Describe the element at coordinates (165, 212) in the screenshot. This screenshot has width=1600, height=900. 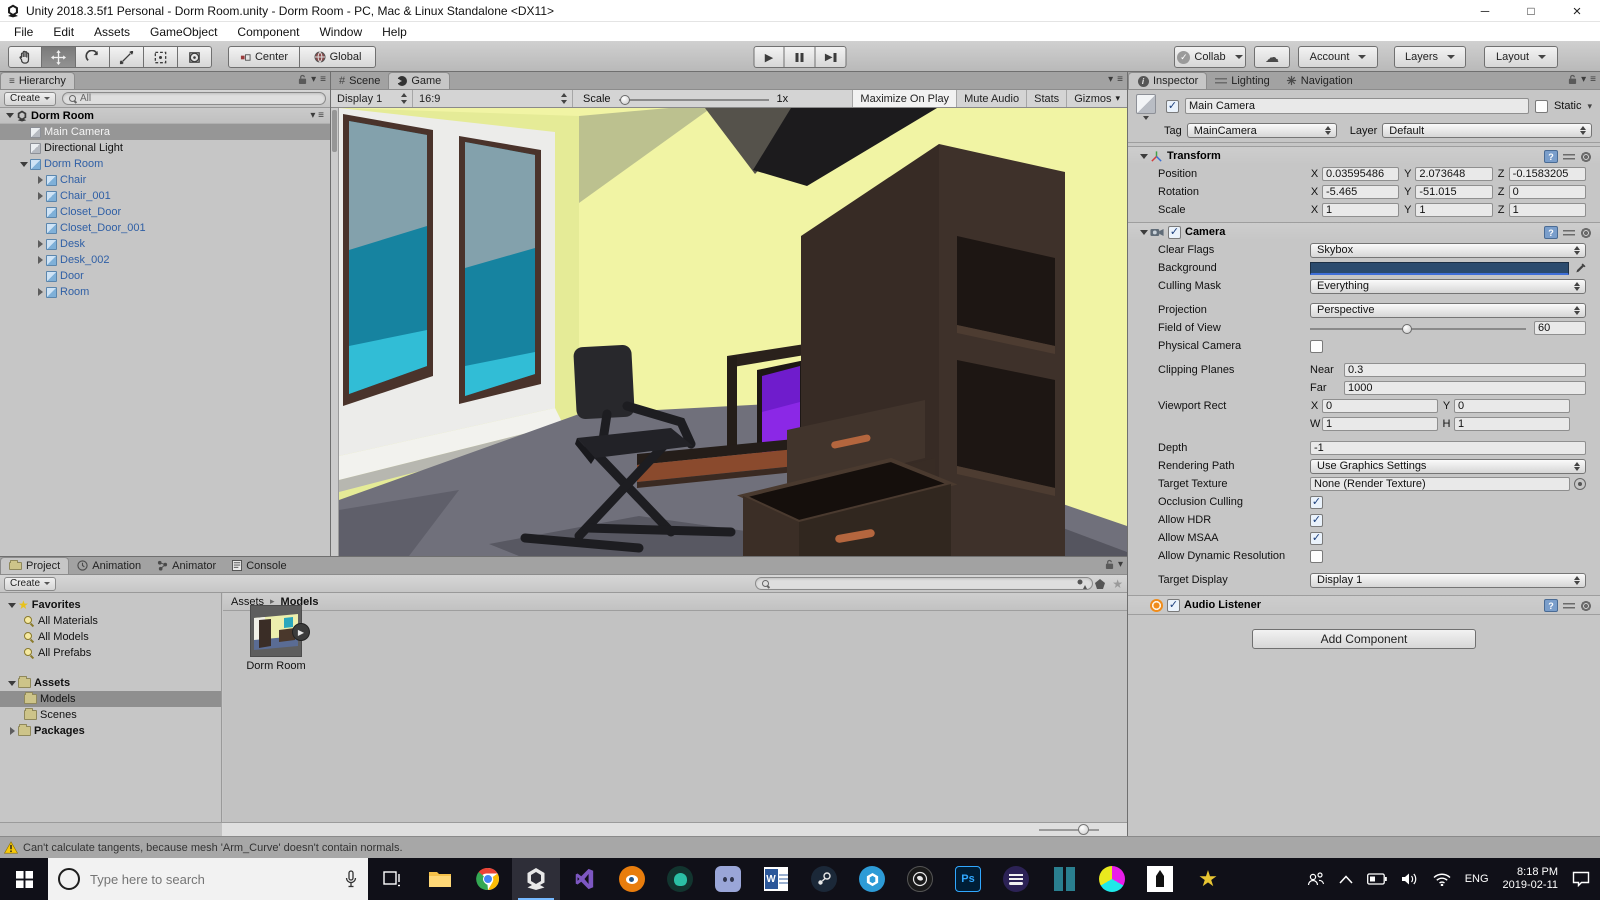
I see `hierarchy-item-closet-door: Closet_Door` at that location.